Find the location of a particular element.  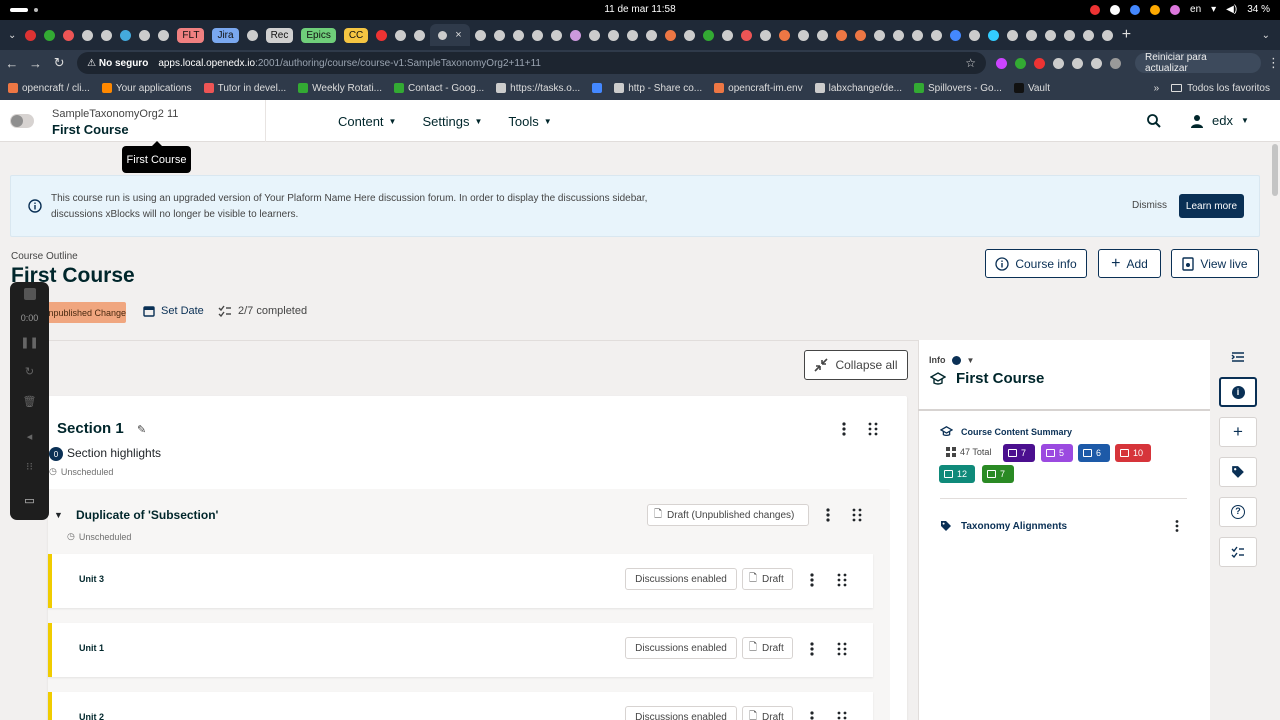

back-icon: ← is located at coordinates (12, 63).